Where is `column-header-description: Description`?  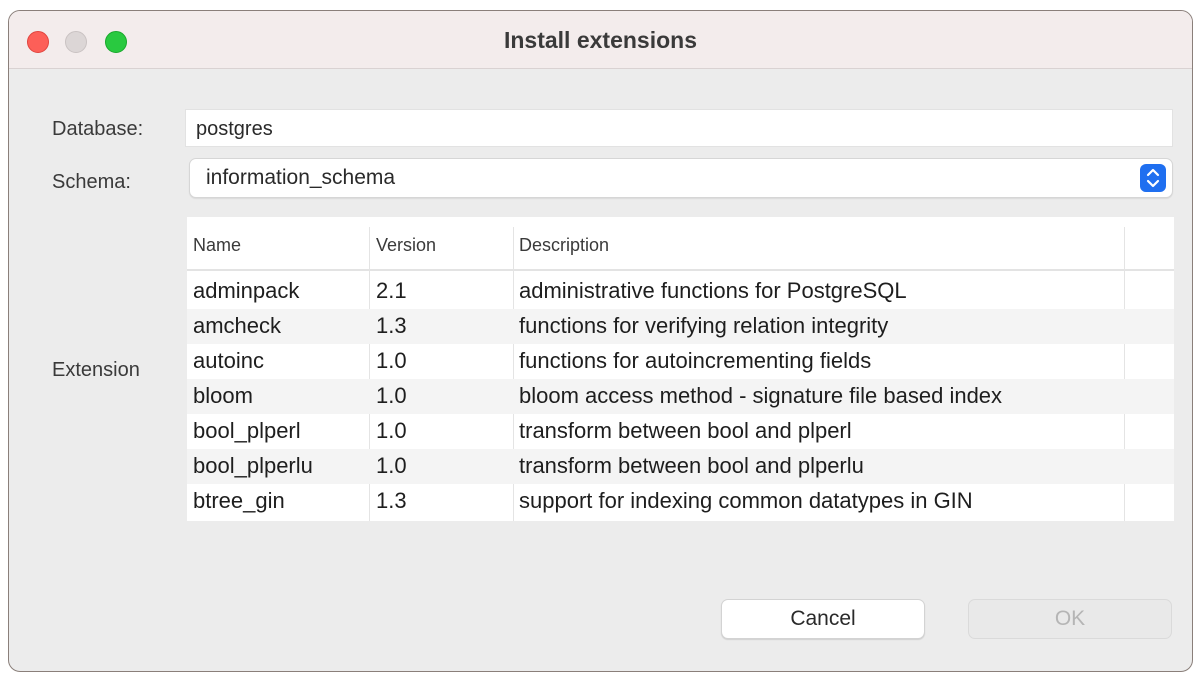
column-header-description: Description is located at coordinates (564, 245).